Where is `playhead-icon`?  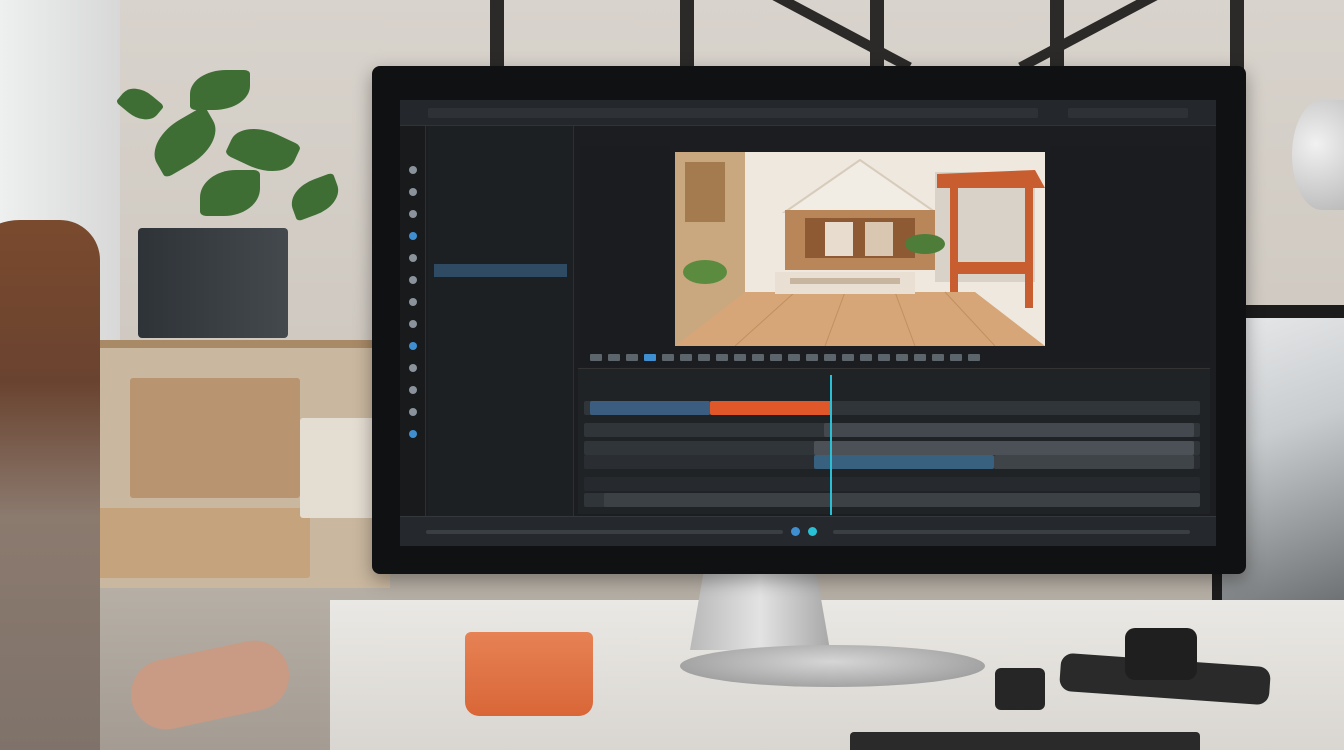 playhead-icon is located at coordinates (831, 445).